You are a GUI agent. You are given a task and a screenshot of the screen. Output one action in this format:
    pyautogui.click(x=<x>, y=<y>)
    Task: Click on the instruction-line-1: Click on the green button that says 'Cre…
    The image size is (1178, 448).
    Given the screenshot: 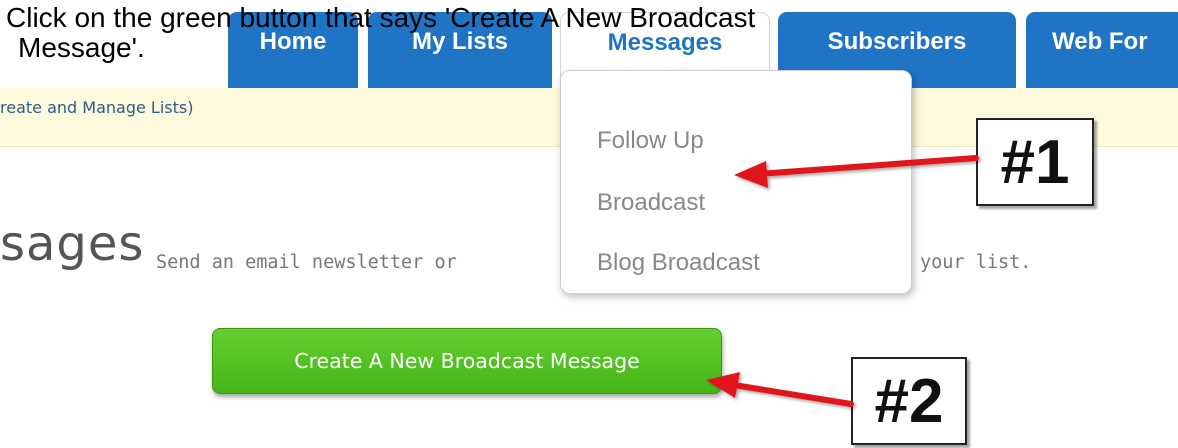 What is the action you would take?
    pyautogui.click(x=381, y=17)
    